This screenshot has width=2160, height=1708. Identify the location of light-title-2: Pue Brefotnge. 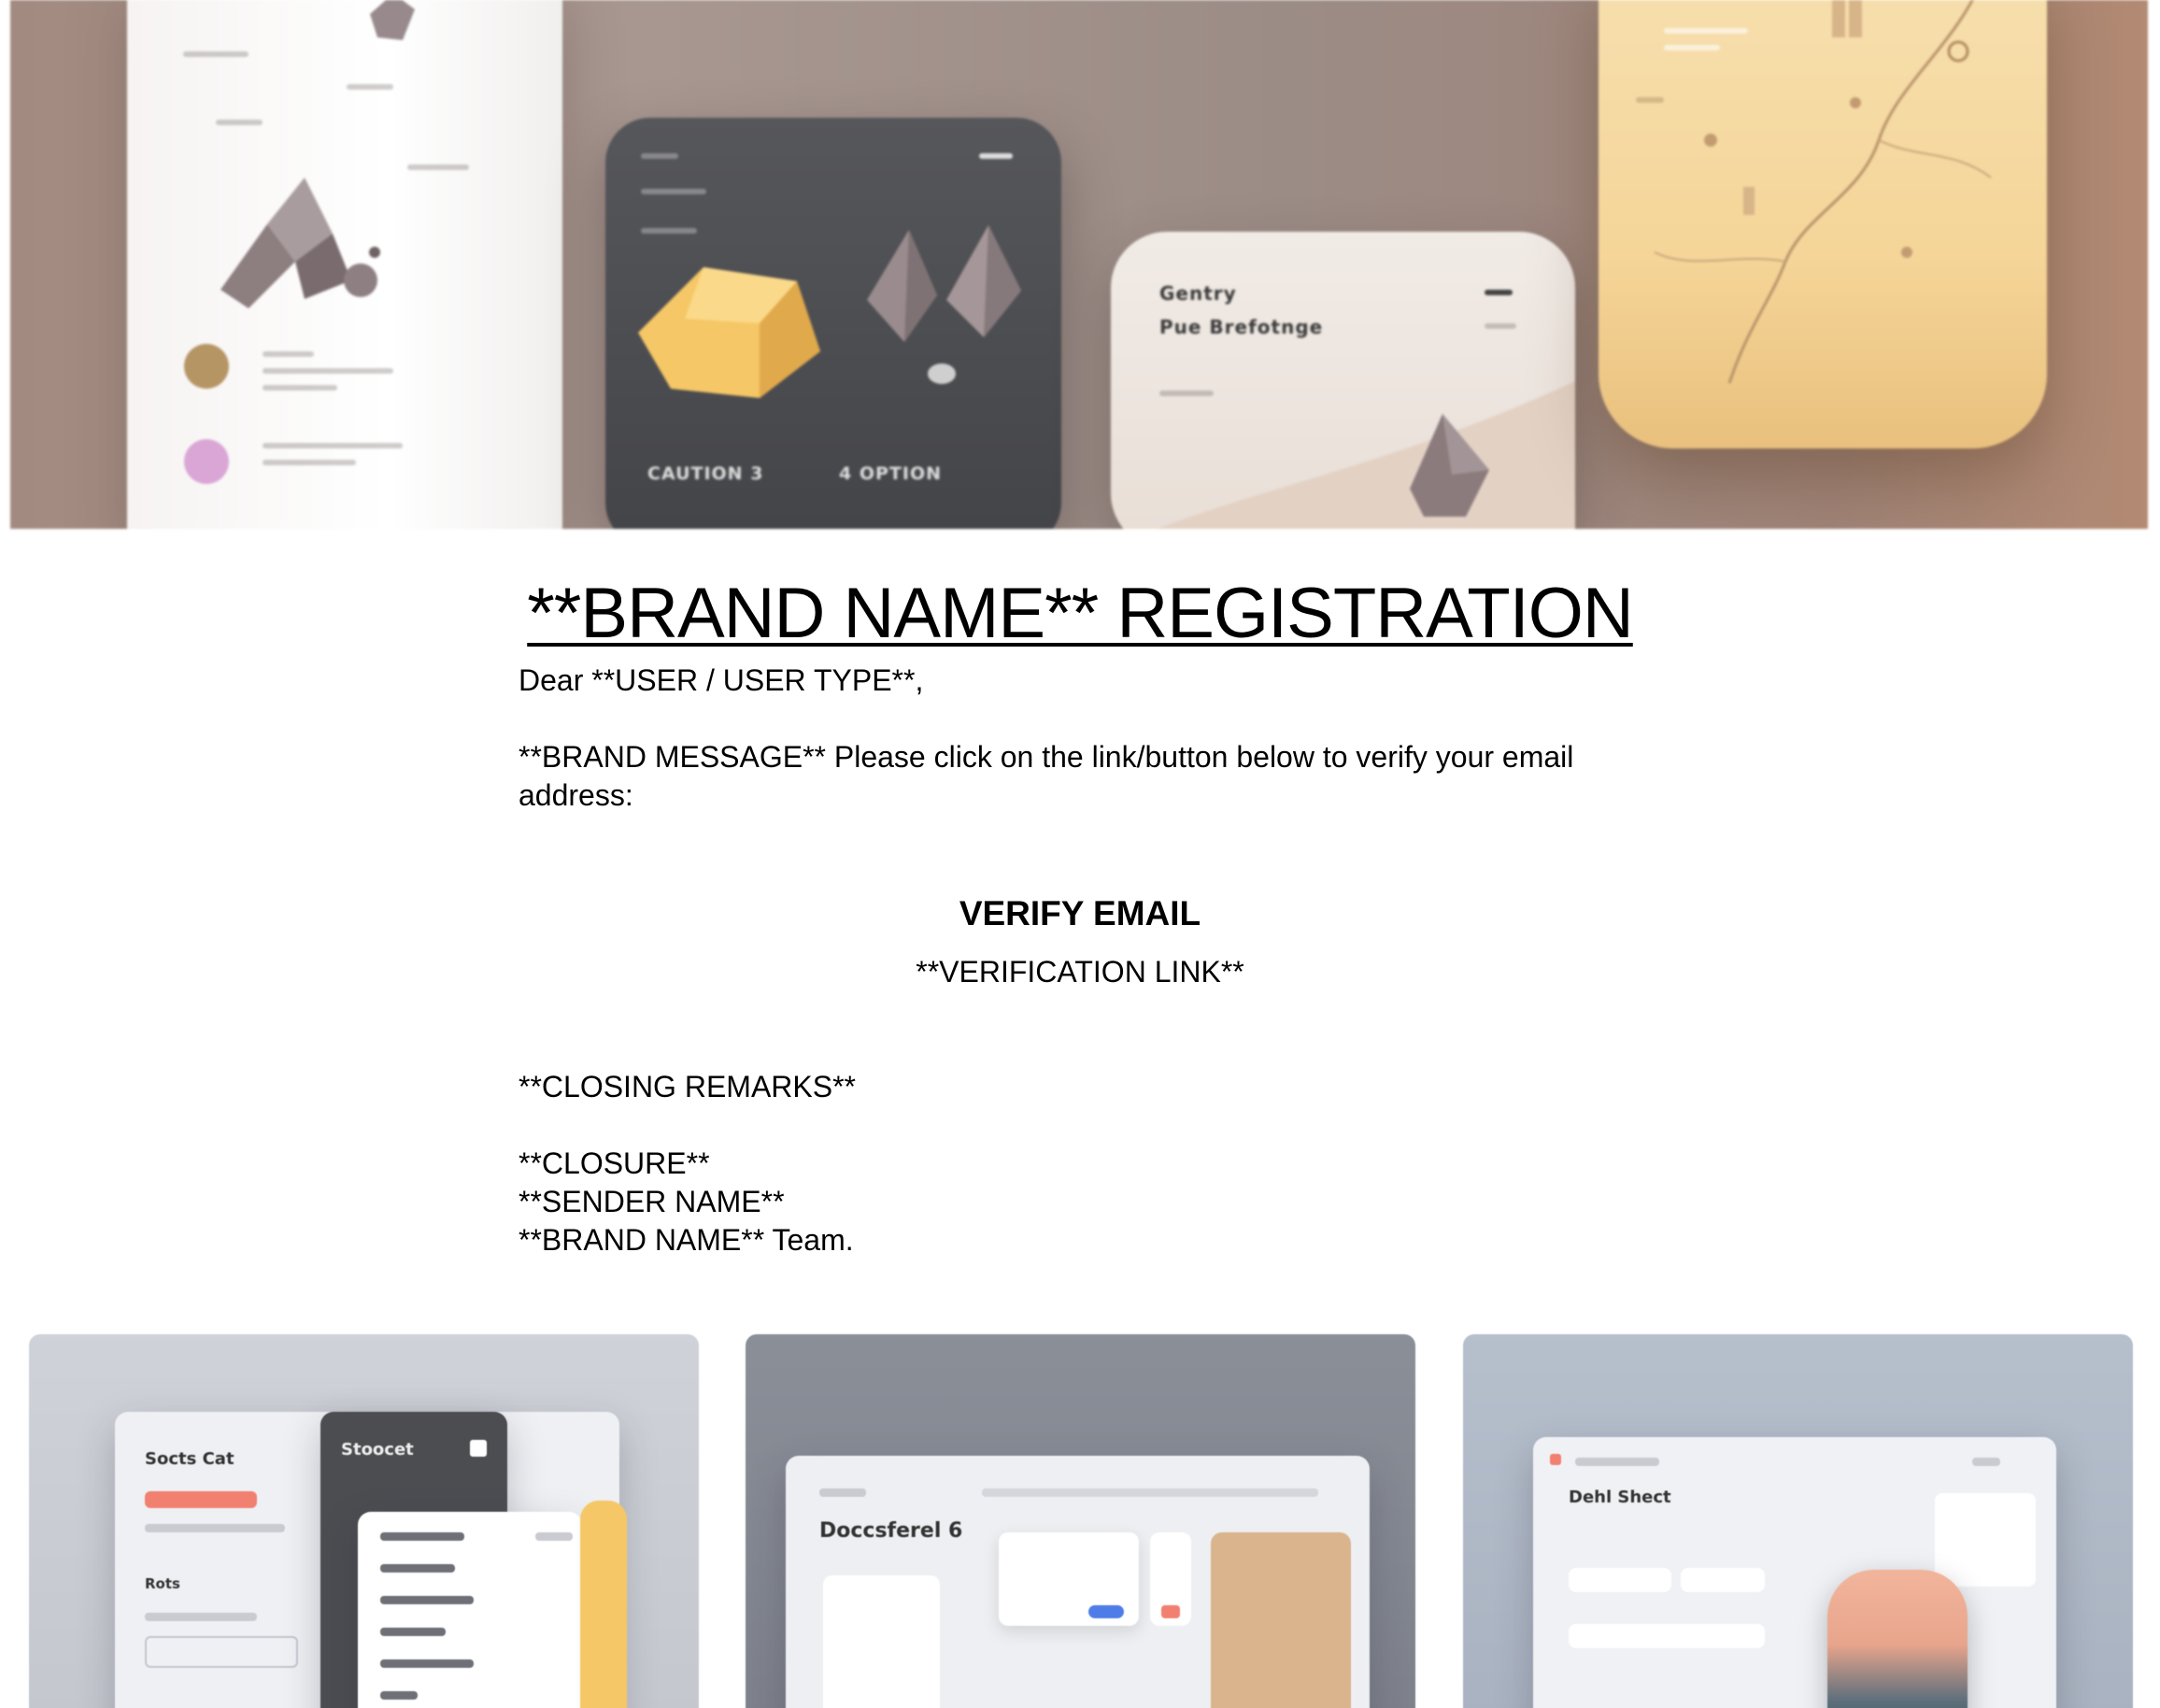
(1242, 327).